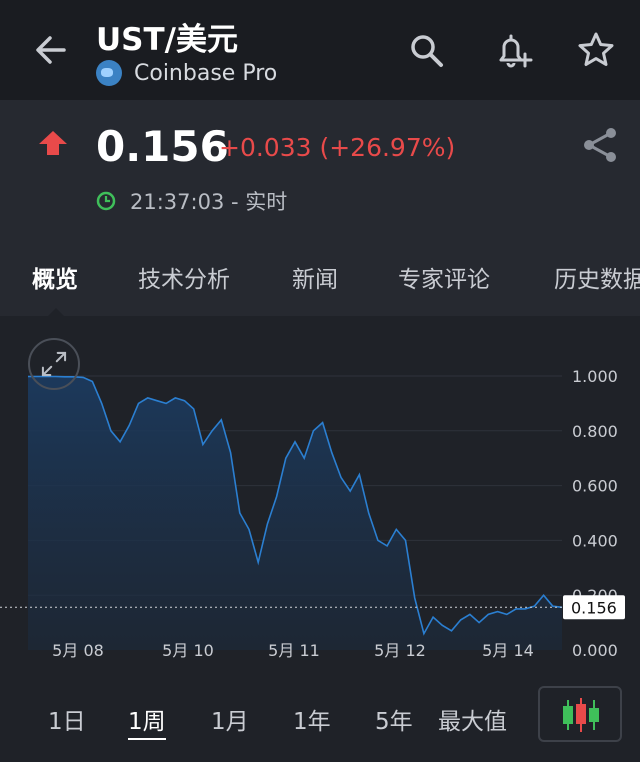  What do you see at coordinates (513, 50) in the screenshot?
I see `bell-add-icon` at bounding box center [513, 50].